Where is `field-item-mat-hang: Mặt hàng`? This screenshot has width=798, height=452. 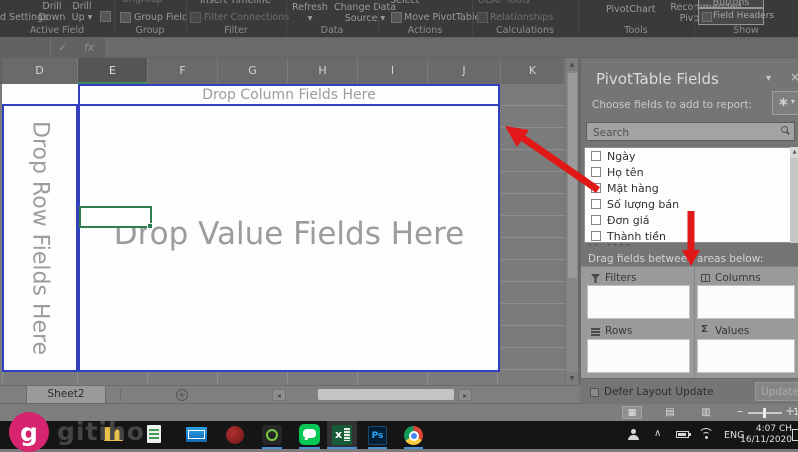
field-item-mat-hang: Mặt hàng is located at coordinates (687, 188).